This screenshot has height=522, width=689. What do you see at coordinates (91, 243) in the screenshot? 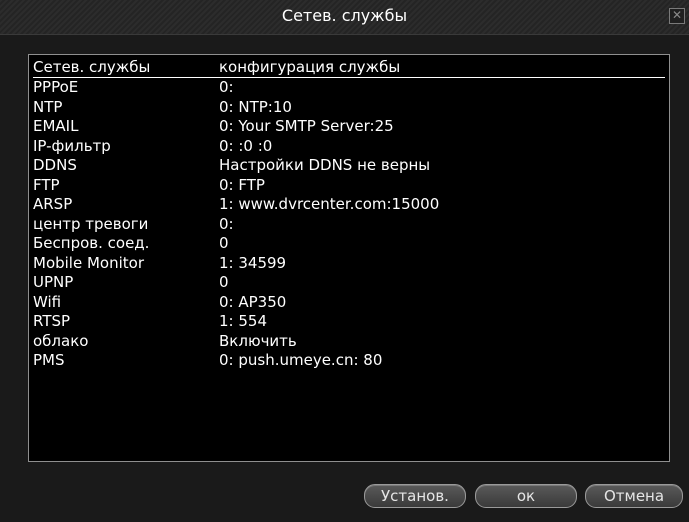
I see `service-name: Беспров. соед.` at bounding box center [91, 243].